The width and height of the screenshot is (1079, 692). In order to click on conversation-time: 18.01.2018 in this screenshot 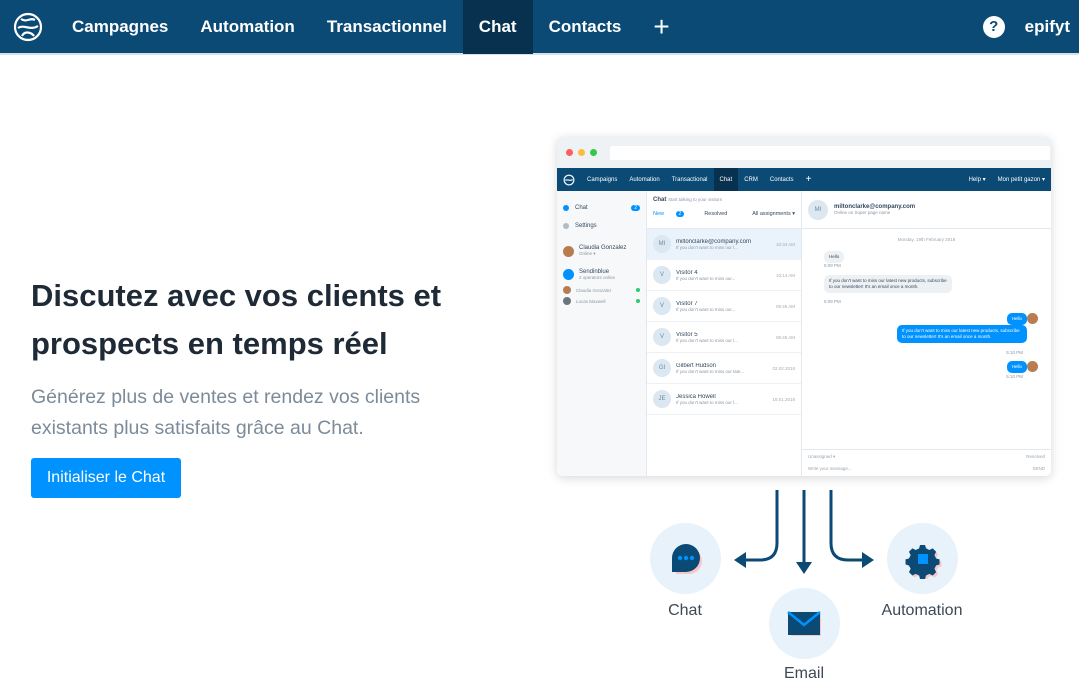, I will do `click(783, 399)`.